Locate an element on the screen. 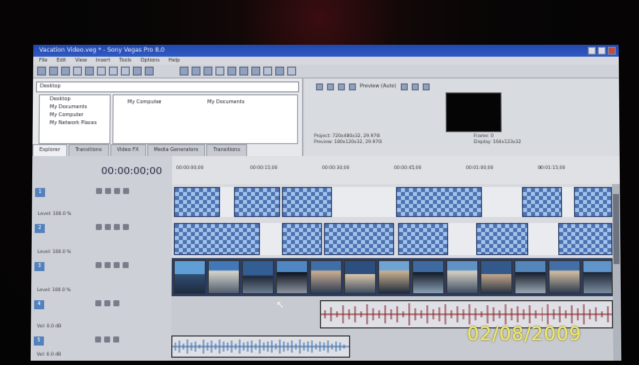 Image resolution: width=639 pixels, height=365 pixels. zoom-tool-icon is located at coordinates (220, 71).